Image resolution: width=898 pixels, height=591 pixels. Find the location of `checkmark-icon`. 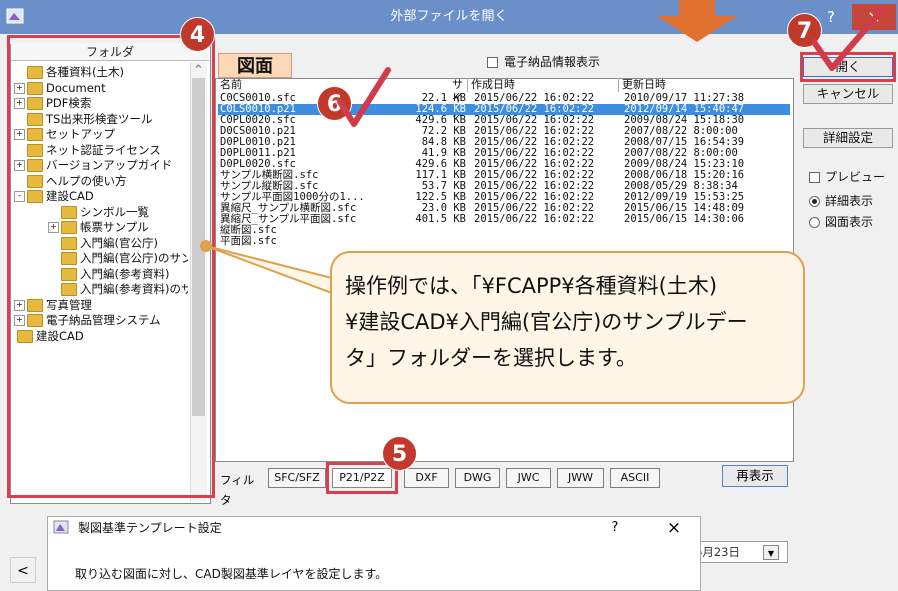

checkmark-icon is located at coordinates (364, 97).